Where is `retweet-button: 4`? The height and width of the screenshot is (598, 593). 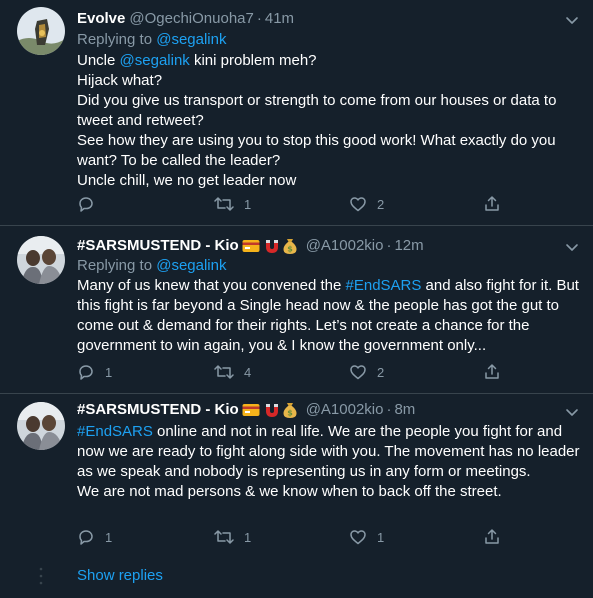 retweet-button: 4 is located at coordinates (232, 372).